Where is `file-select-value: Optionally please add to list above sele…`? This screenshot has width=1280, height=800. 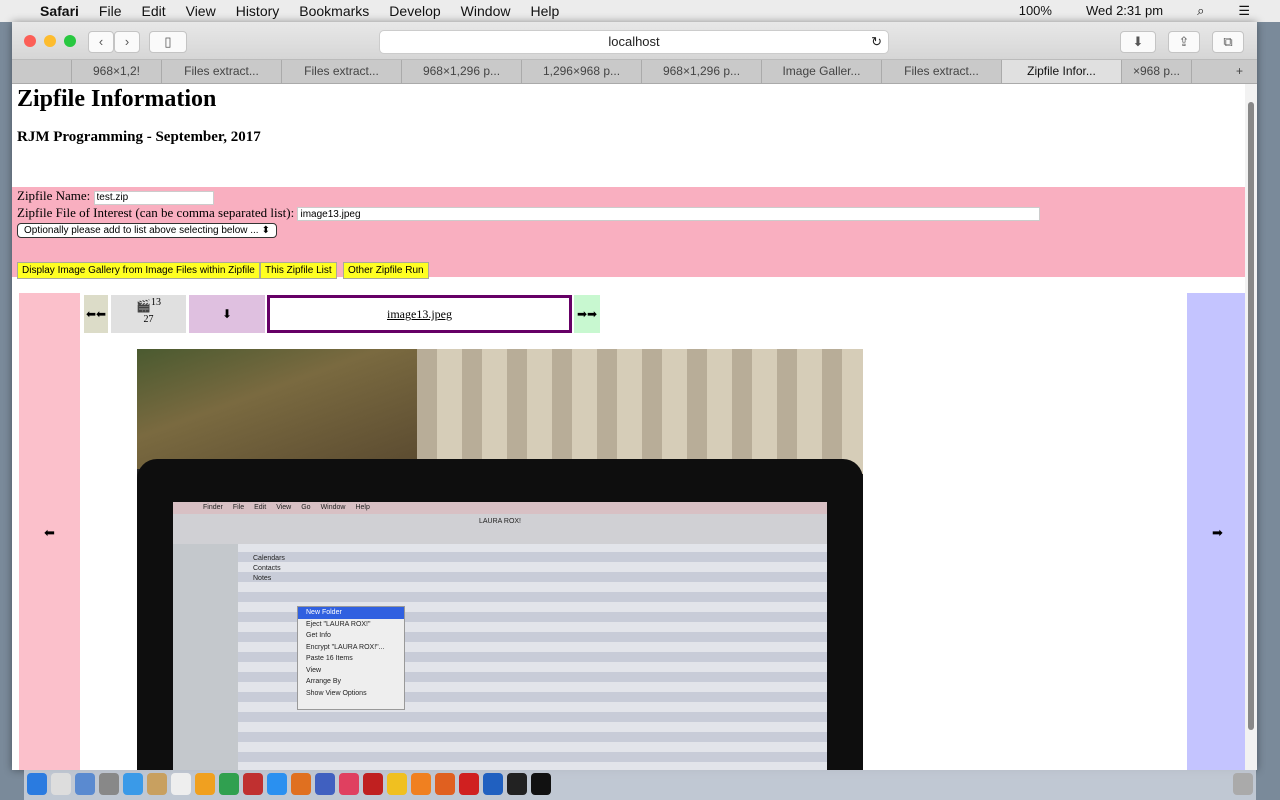 file-select-value: Optionally please add to list above sele… is located at coordinates (141, 230).